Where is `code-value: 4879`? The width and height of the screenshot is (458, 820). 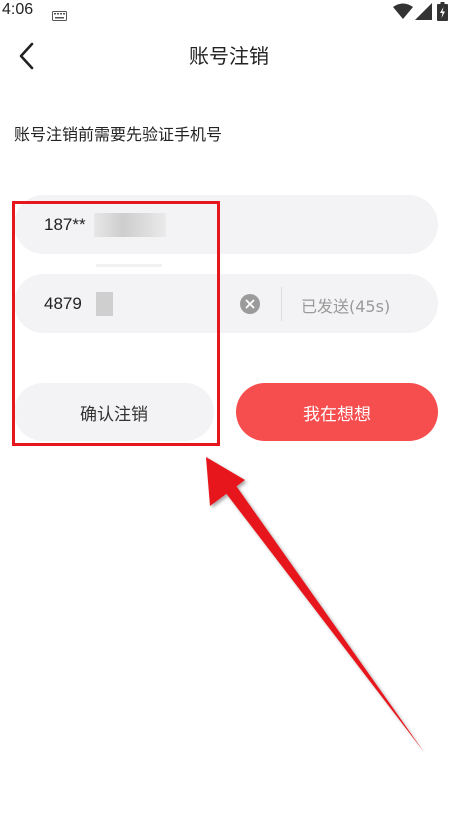 code-value: 4879 is located at coordinates (63, 303).